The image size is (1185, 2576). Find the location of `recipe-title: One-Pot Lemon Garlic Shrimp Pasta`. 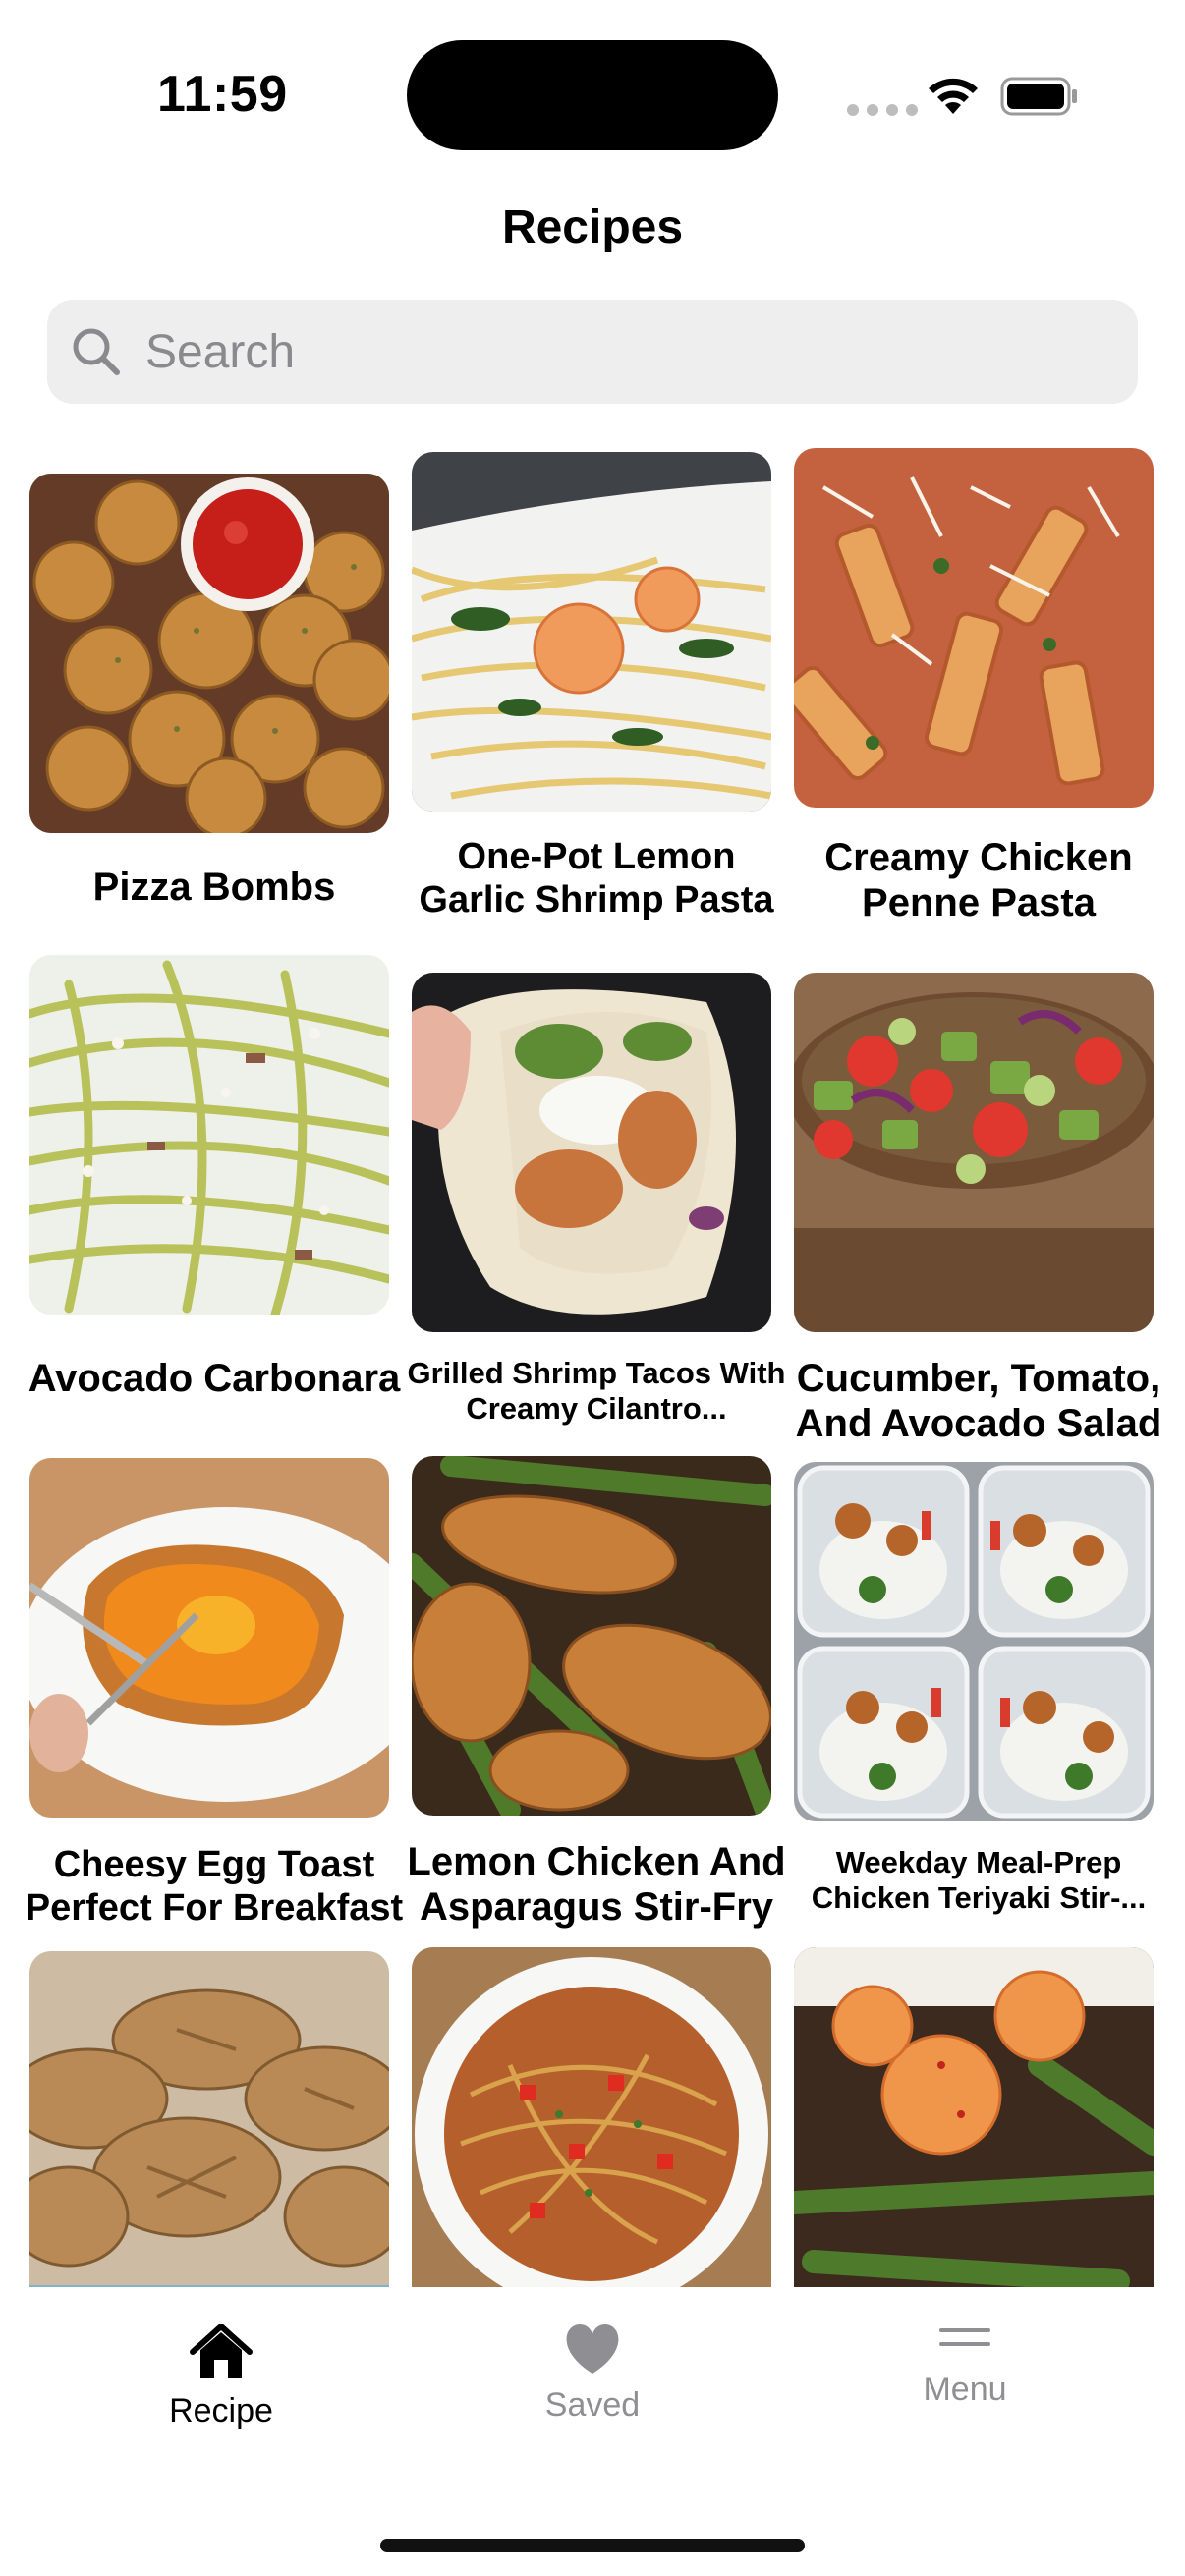

recipe-title: One-Pot Lemon Garlic Shrimp Pasta is located at coordinates (596, 879).